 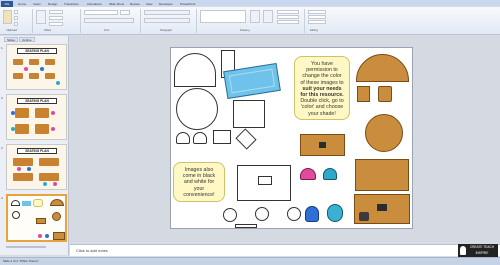 What do you see at coordinates (382, 68) in the screenshot?
I see `half-round-table` at bounding box center [382, 68].